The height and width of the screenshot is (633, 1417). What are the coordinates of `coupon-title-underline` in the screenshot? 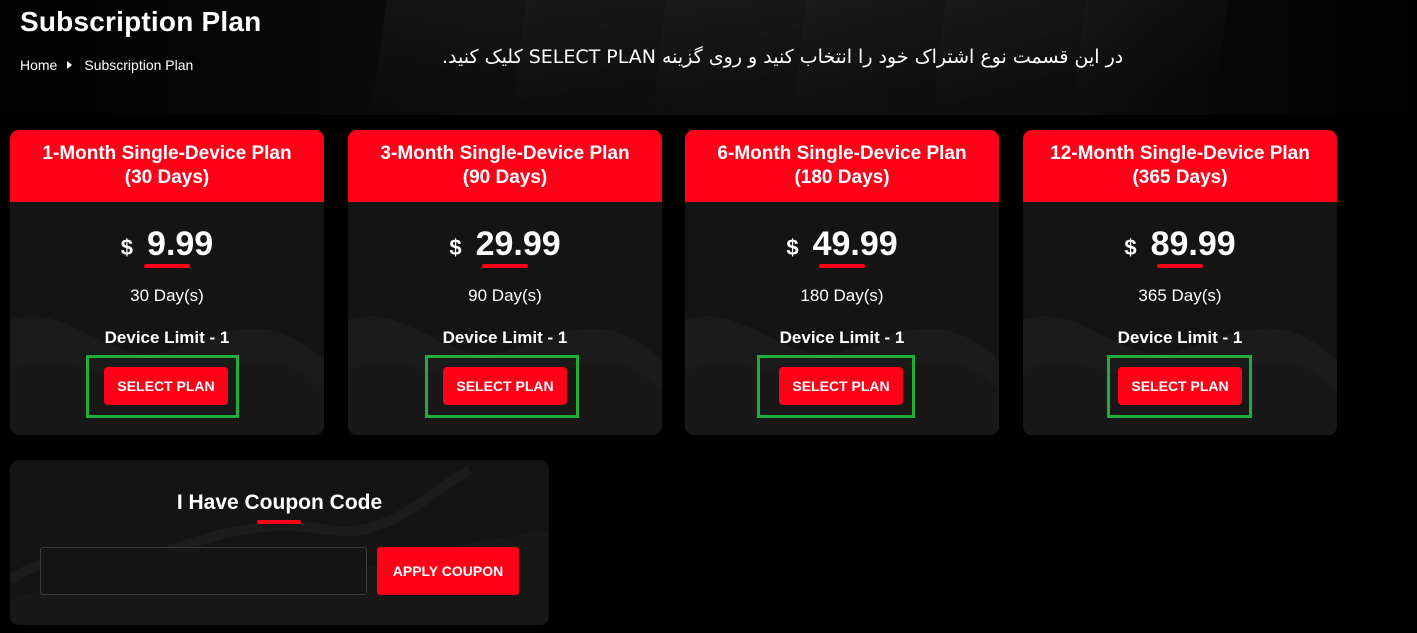 It's located at (279, 522).